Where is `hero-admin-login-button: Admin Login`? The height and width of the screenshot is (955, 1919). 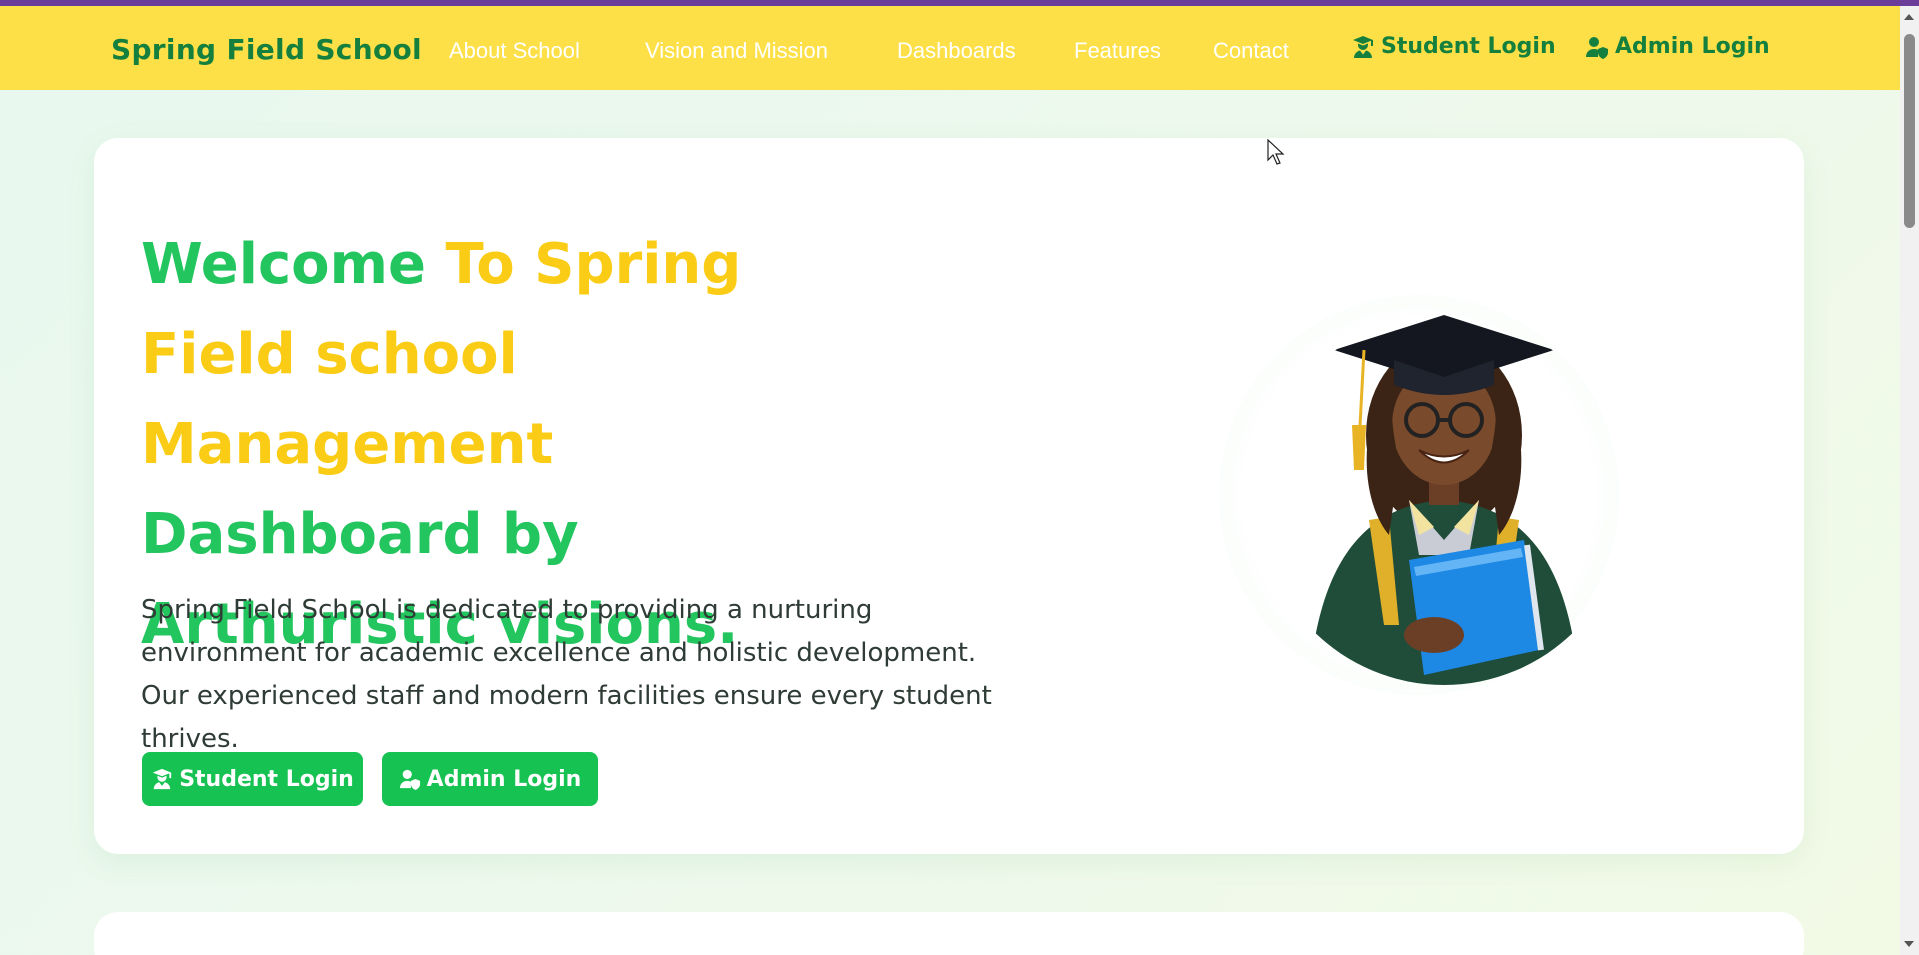
hero-admin-login-button: Admin Login is located at coordinates (490, 779).